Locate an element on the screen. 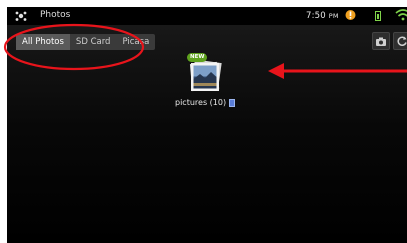 The height and width of the screenshot is (243, 407). camera-button is located at coordinates (381, 41).